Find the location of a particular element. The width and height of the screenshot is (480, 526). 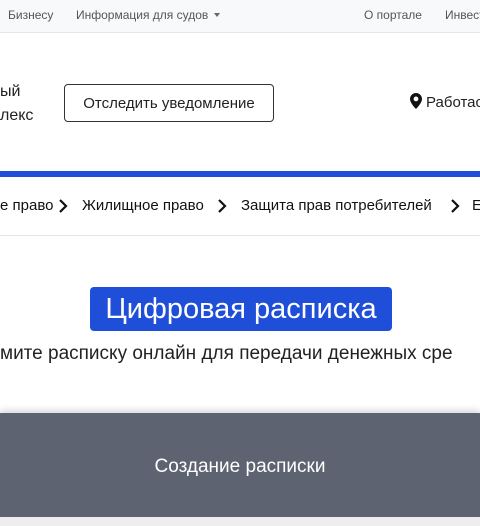

topbar-dropdown-courts-label: Информация для судов is located at coordinates (142, 15).